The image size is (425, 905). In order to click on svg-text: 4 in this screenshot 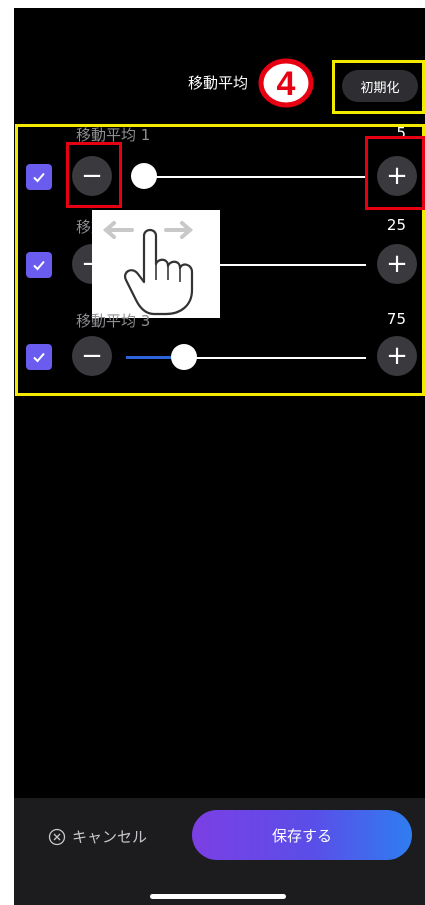, I will do `click(286, 84)`.